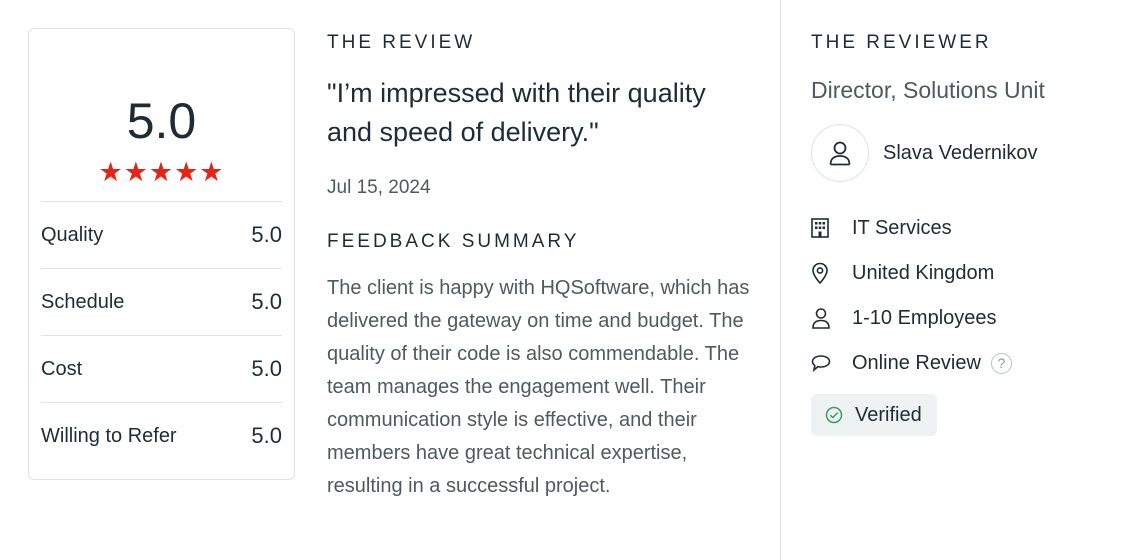  I want to click on rating-label: Willing to Refer, so click(109, 435).